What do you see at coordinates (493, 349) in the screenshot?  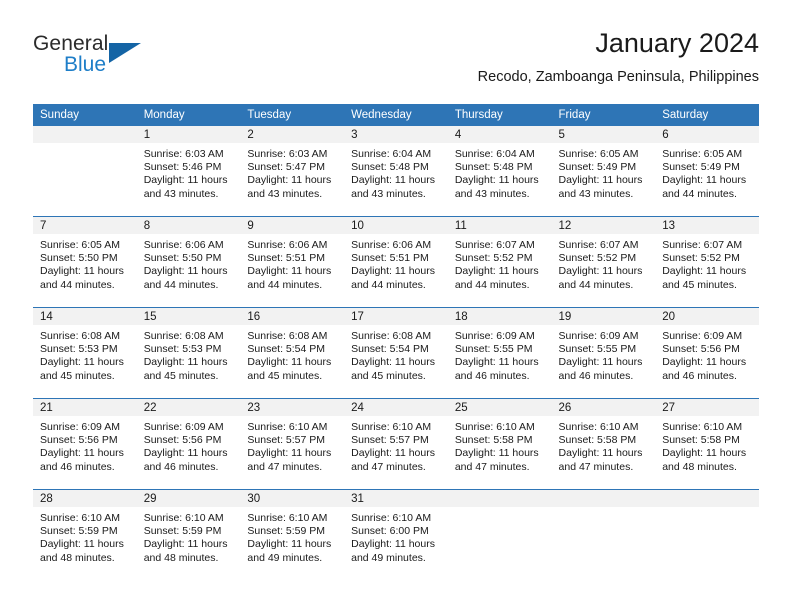 I see `sunset-text: Sunset: 5:55 PM` at bounding box center [493, 349].